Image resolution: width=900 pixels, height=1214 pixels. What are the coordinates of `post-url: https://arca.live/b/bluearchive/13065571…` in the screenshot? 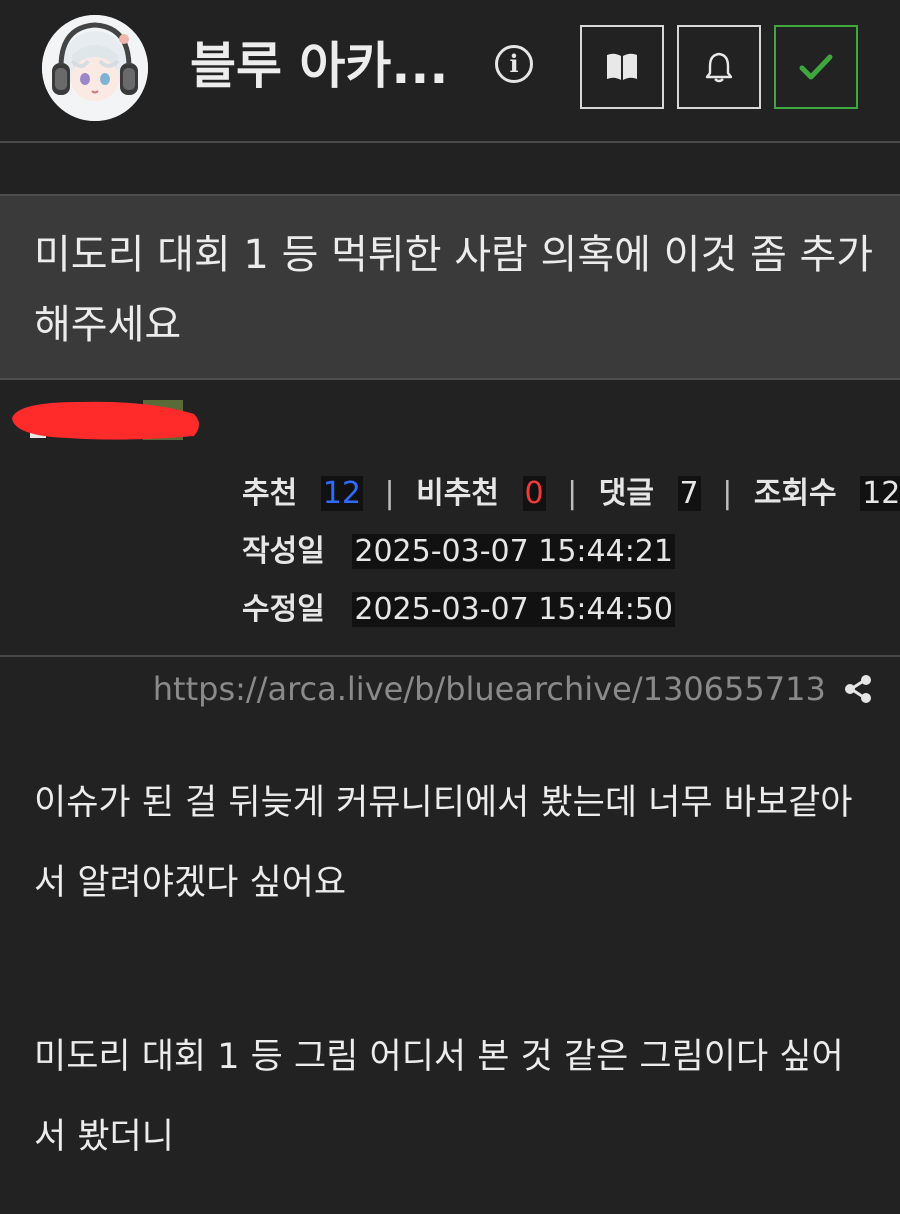 It's located at (489, 689).